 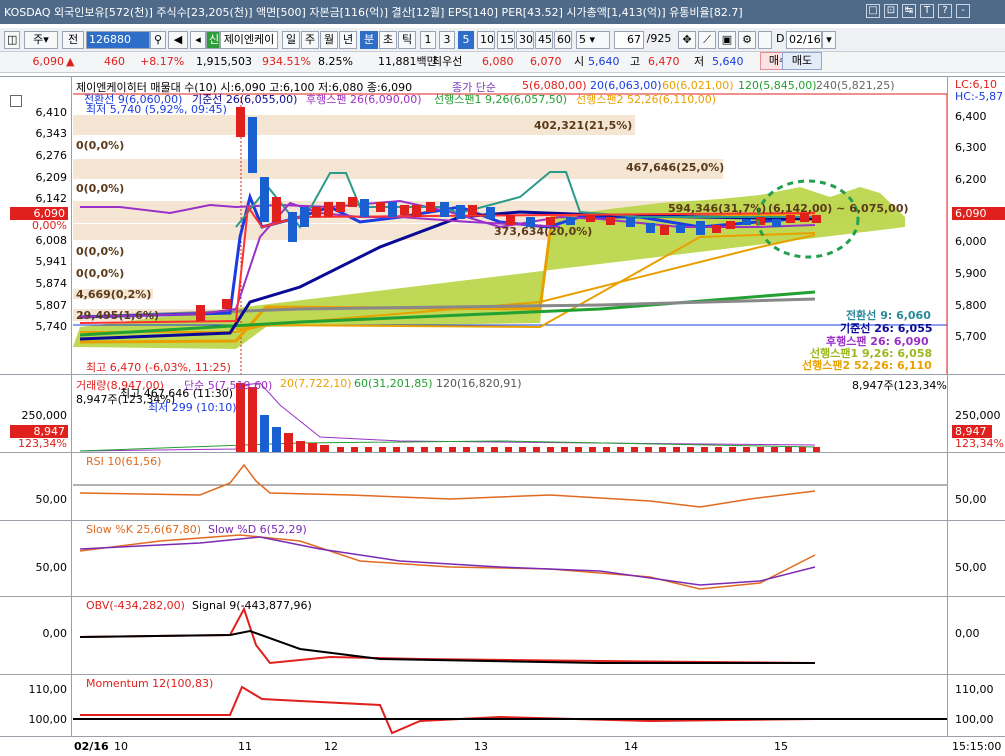 I want to click on window-icon: □, so click(x=873, y=11).